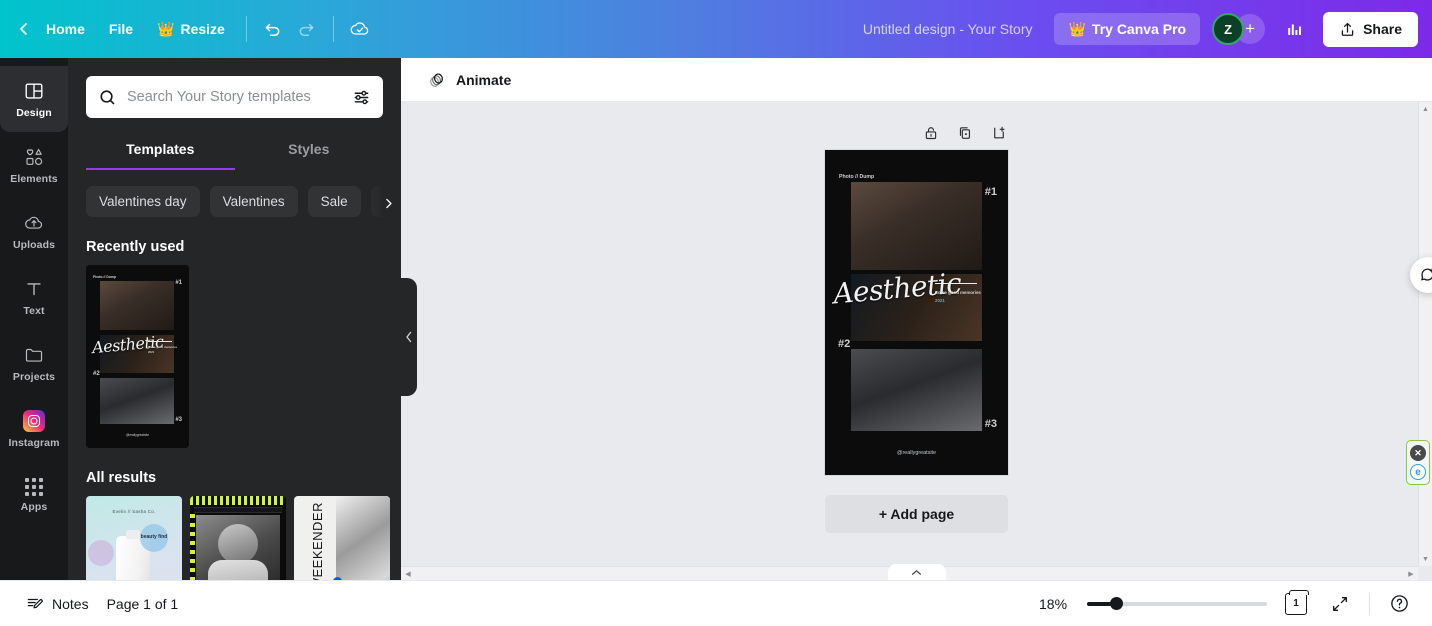 The height and width of the screenshot is (626, 1432). I want to click on top-toolbar: Home File 👑 Resize Untitled design - You, so click(716, 29).